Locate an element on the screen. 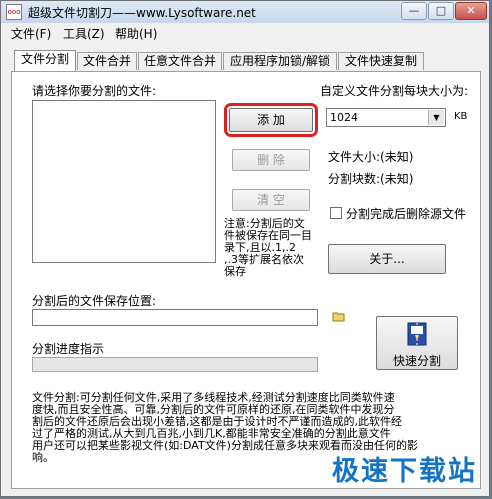  size-unit-label: KB is located at coordinates (461, 116).